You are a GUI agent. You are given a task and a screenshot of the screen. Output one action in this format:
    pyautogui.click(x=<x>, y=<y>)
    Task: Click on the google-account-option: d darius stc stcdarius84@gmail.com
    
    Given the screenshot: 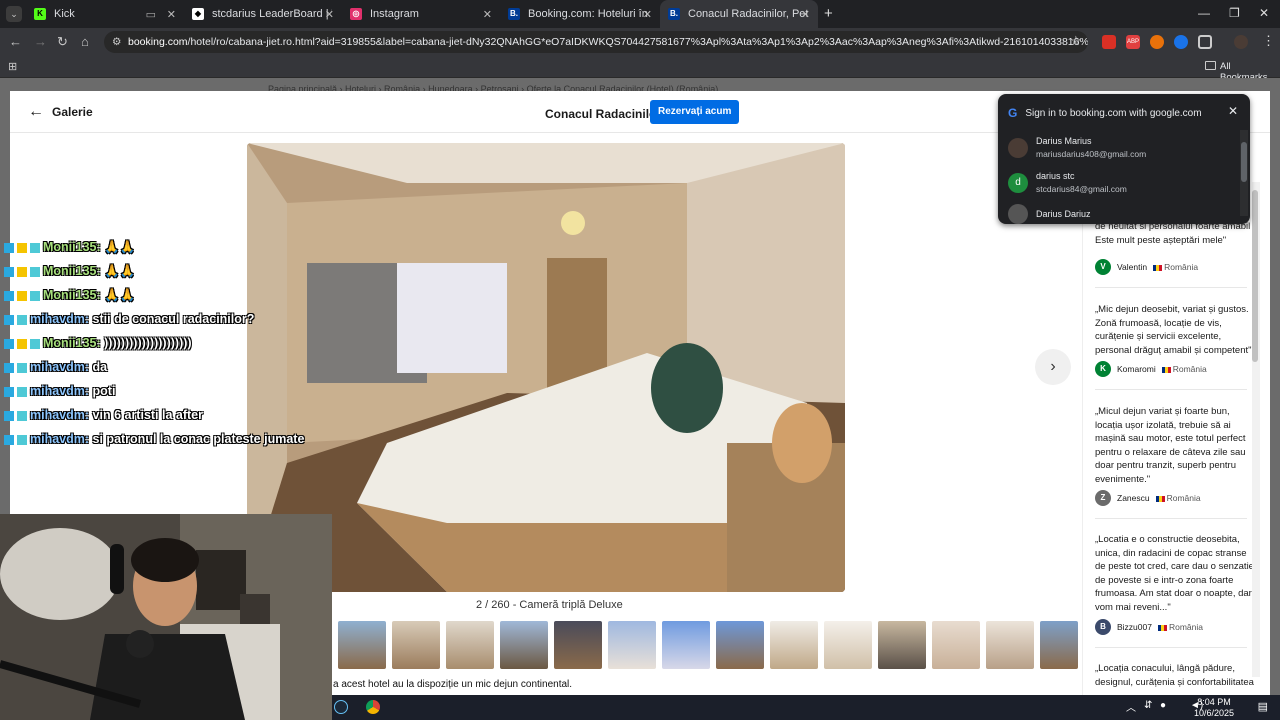 What is the action you would take?
    pyautogui.click(x=1067, y=182)
    